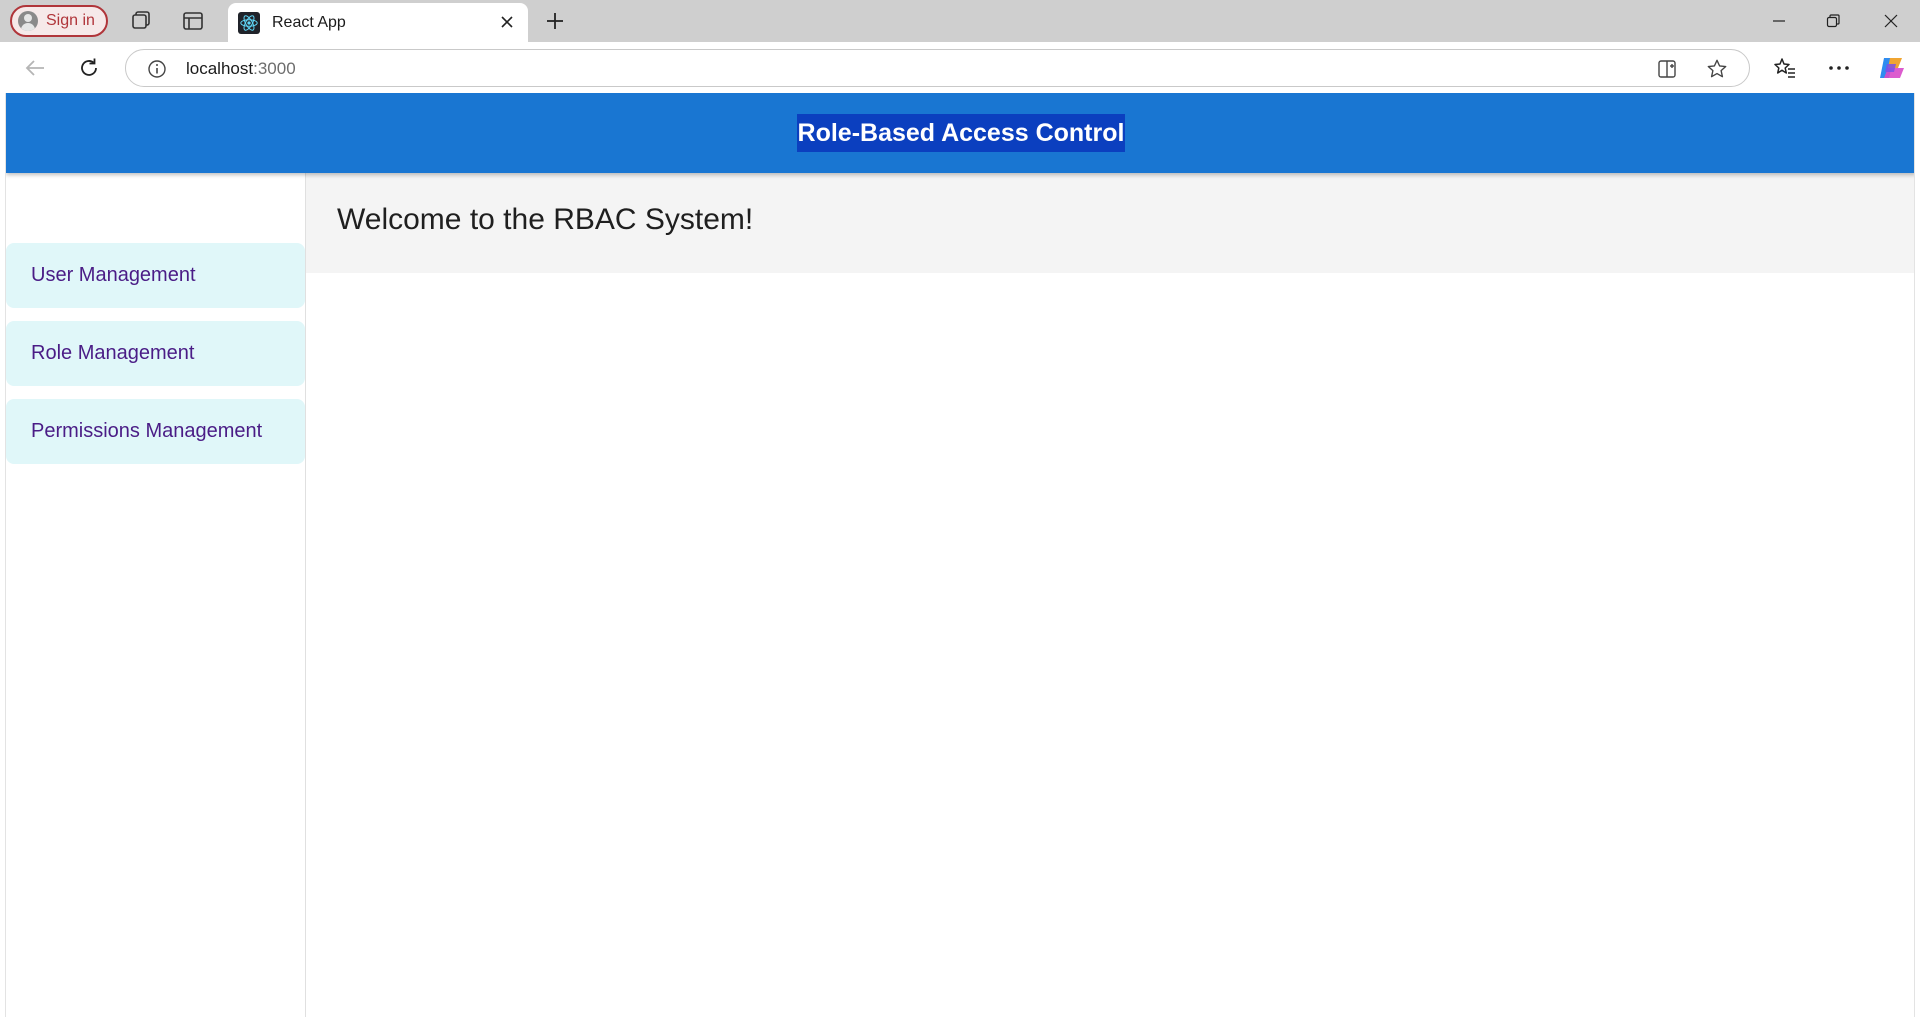 The image size is (1920, 1017). Describe the element at coordinates (89, 68) in the screenshot. I see `refresh-icon` at that location.